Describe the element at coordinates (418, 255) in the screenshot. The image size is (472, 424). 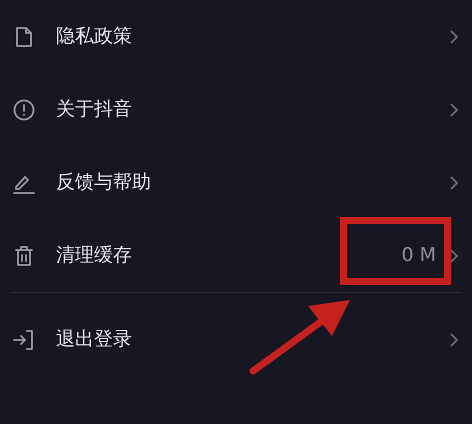
I see `cache-size: 0 M` at that location.